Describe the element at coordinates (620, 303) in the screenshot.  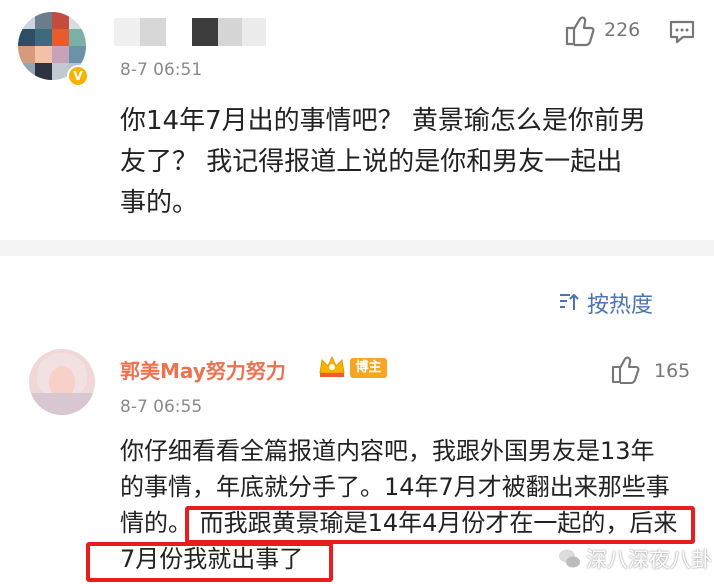
I see `sort-by-hot-button: 按热度` at that location.